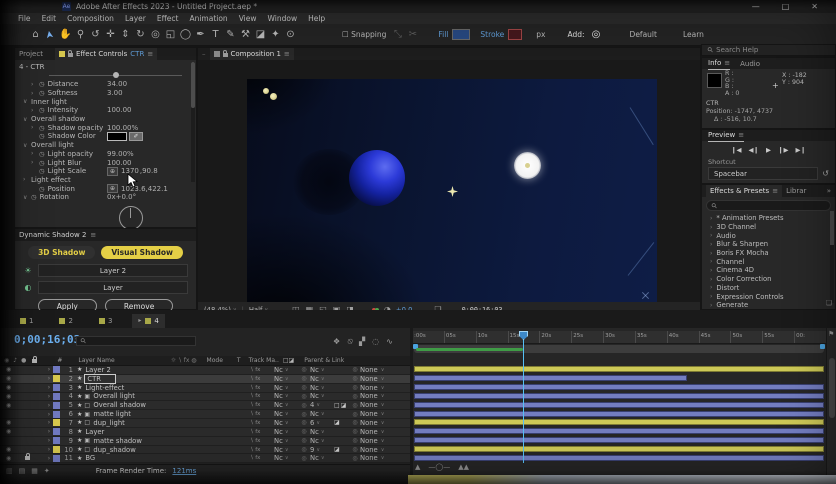 This screenshot has height=484, width=836. I want to click on add-circle-icon: ◎, so click(596, 34).